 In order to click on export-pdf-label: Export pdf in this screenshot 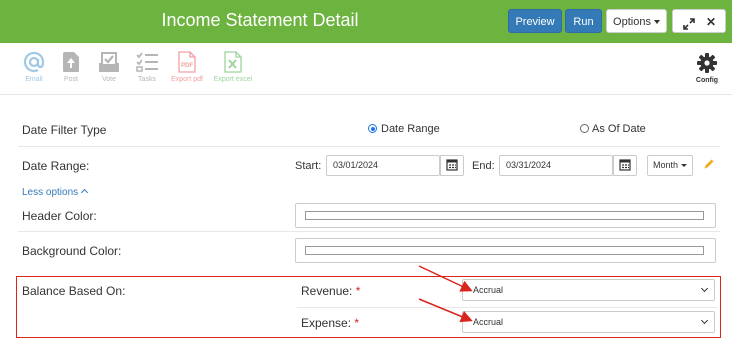, I will do `click(187, 79)`.